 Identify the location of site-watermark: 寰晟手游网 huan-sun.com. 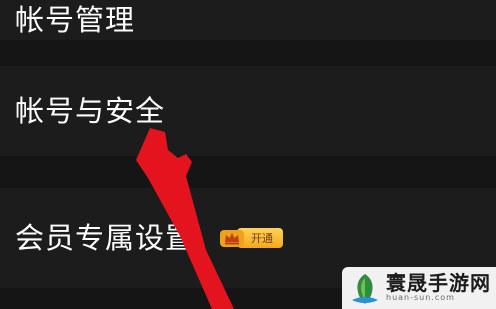
(419, 288).